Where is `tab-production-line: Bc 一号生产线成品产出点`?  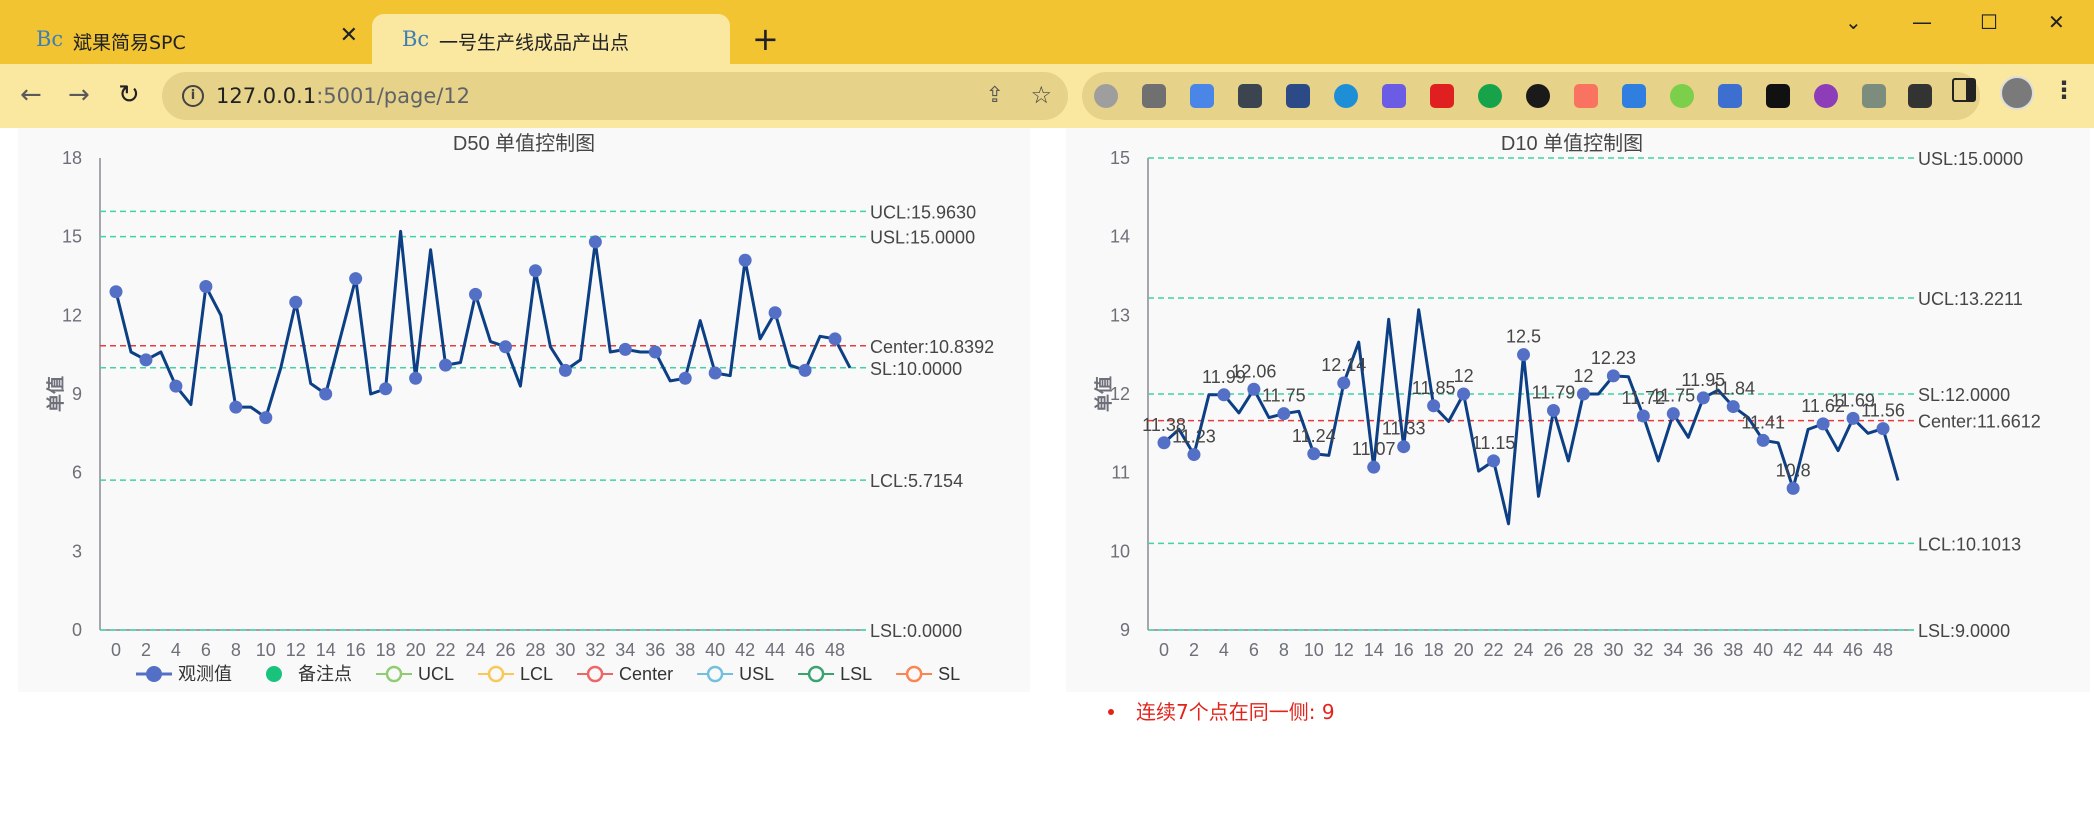
tab-production-line: Bc 一号生产线成品产出点 is located at coordinates (551, 39).